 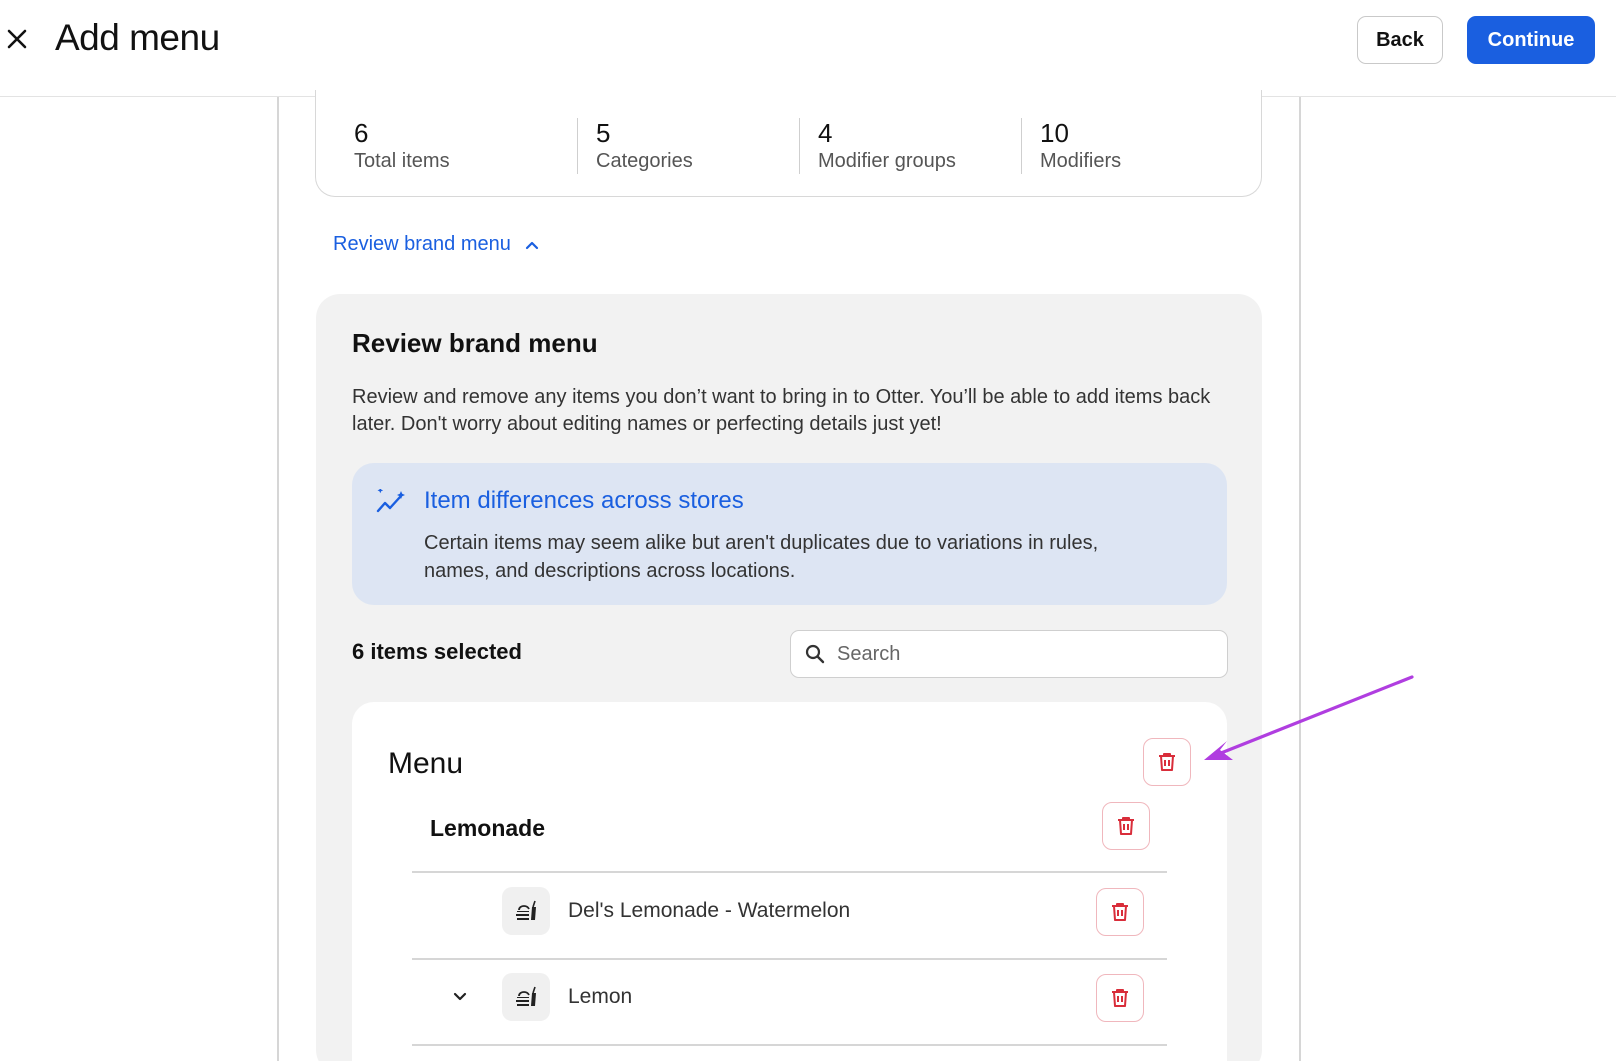 I want to click on stat-value: 6, so click(x=361, y=133).